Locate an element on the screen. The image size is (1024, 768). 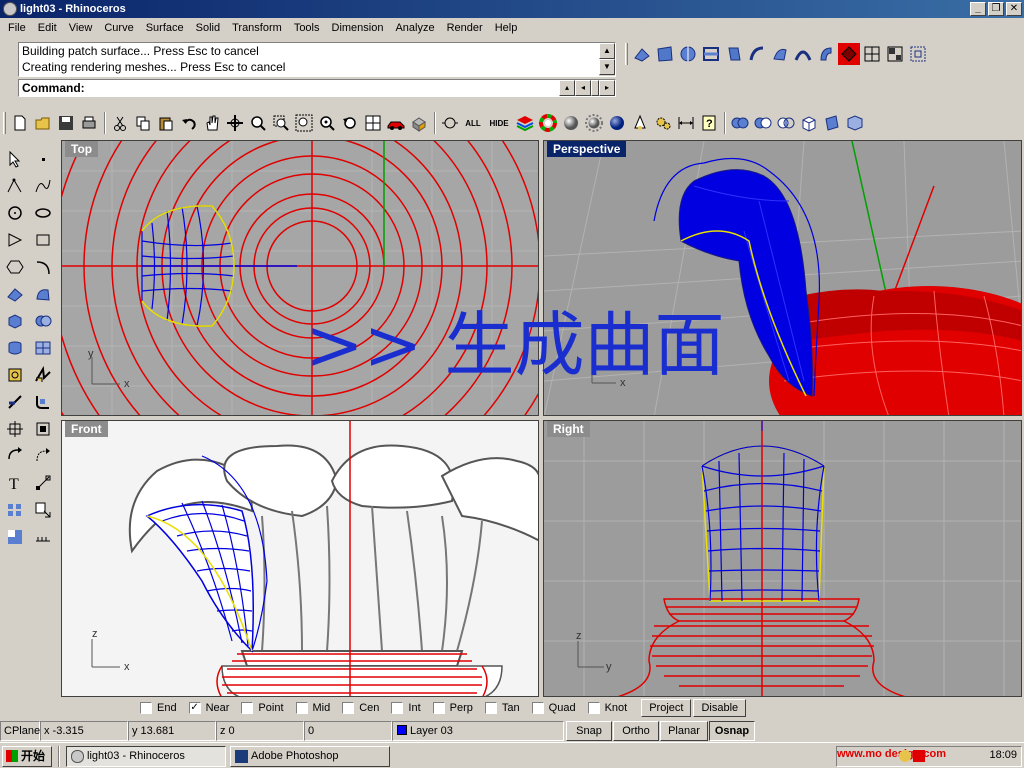
viewport-label-perspective: Perspective is located at coordinates (587, 149).